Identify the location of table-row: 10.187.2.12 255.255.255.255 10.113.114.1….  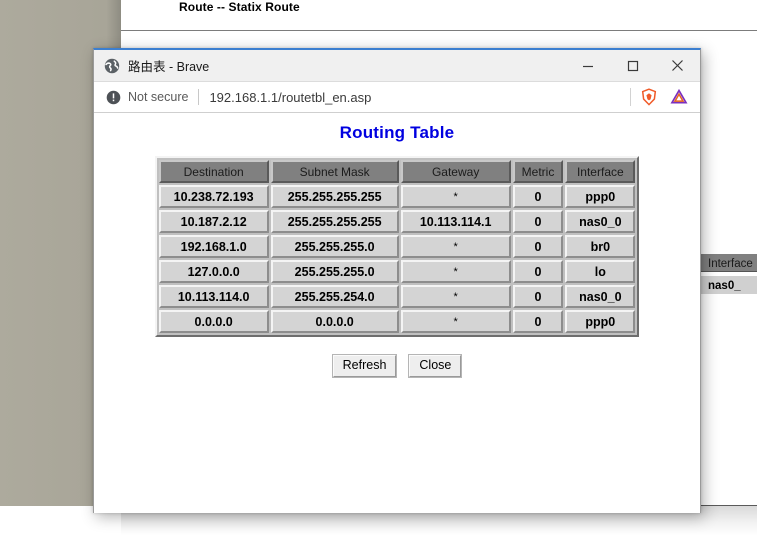
(397, 221).